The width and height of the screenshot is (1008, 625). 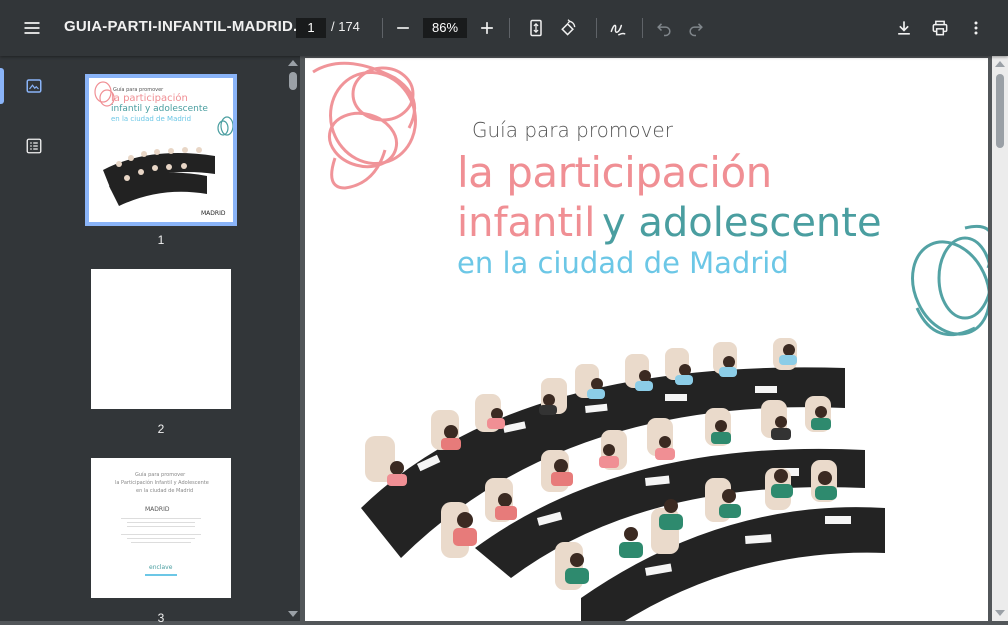 I want to click on thumb3-line2: la Participación Infantil y Adolescente, so click(x=162, y=483).